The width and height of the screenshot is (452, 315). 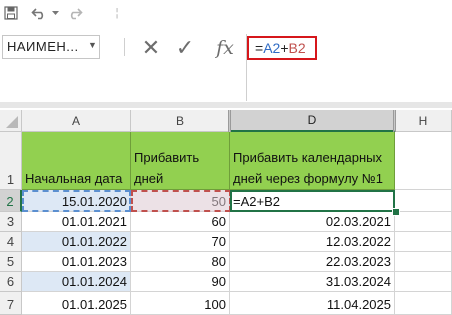 I want to click on row-header-5: 5, so click(x=11, y=262).